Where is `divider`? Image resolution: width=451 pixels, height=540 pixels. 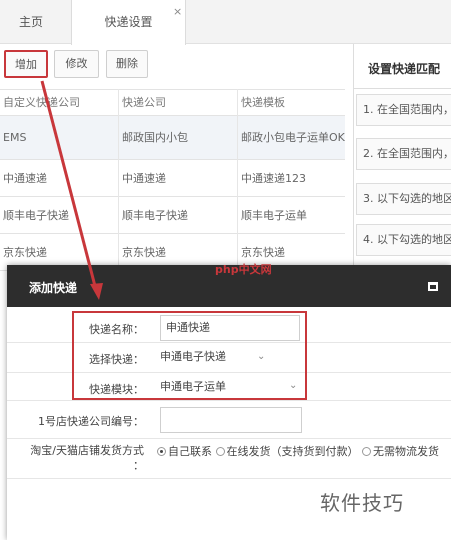 divider is located at coordinates (402, 88).